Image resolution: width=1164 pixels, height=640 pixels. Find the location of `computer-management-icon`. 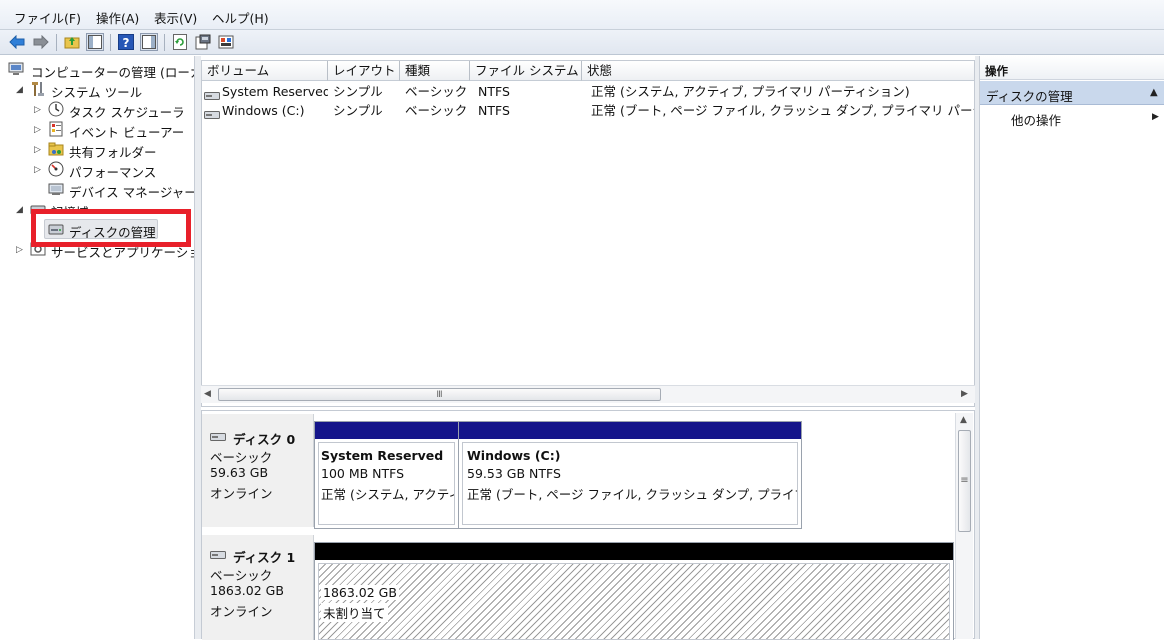

computer-management-icon is located at coordinates (16, 69).